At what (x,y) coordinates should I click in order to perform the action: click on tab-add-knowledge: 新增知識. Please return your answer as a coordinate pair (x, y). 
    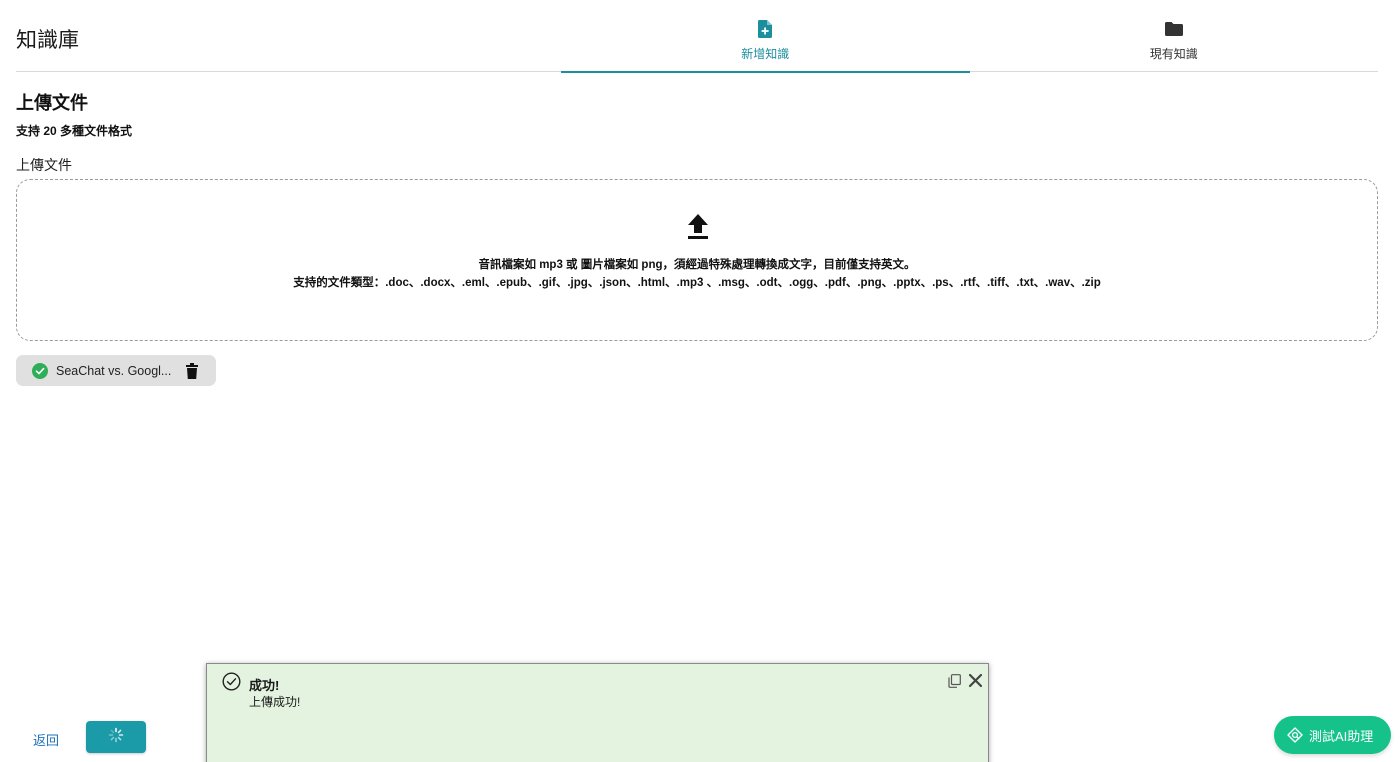
    Looking at the image, I should click on (765, 36).